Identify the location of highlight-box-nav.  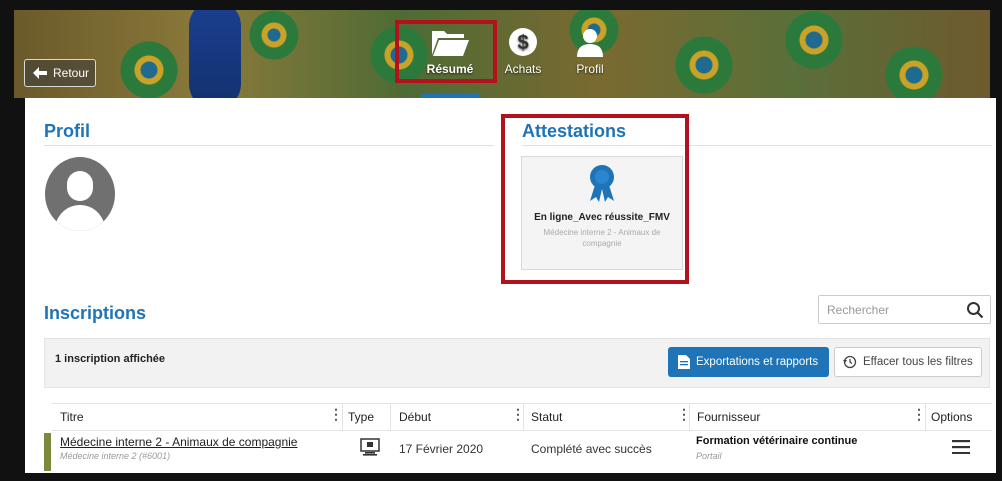
(446, 51).